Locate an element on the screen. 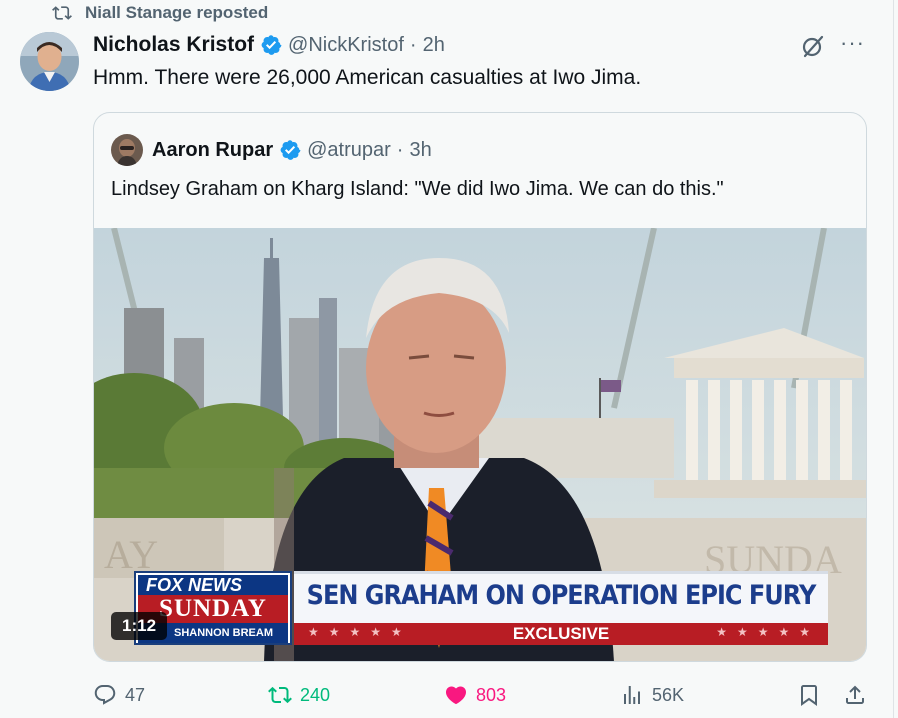  reply-count: 47 is located at coordinates (135, 694).